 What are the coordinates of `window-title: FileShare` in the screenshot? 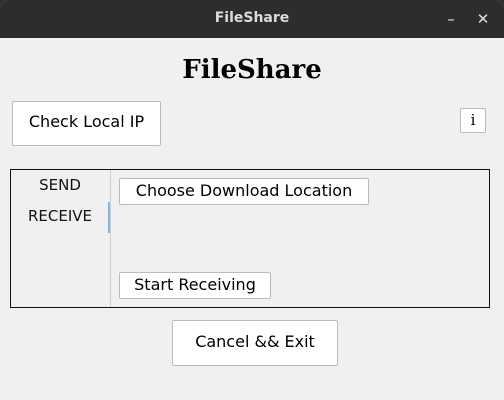 It's located at (252, 18).